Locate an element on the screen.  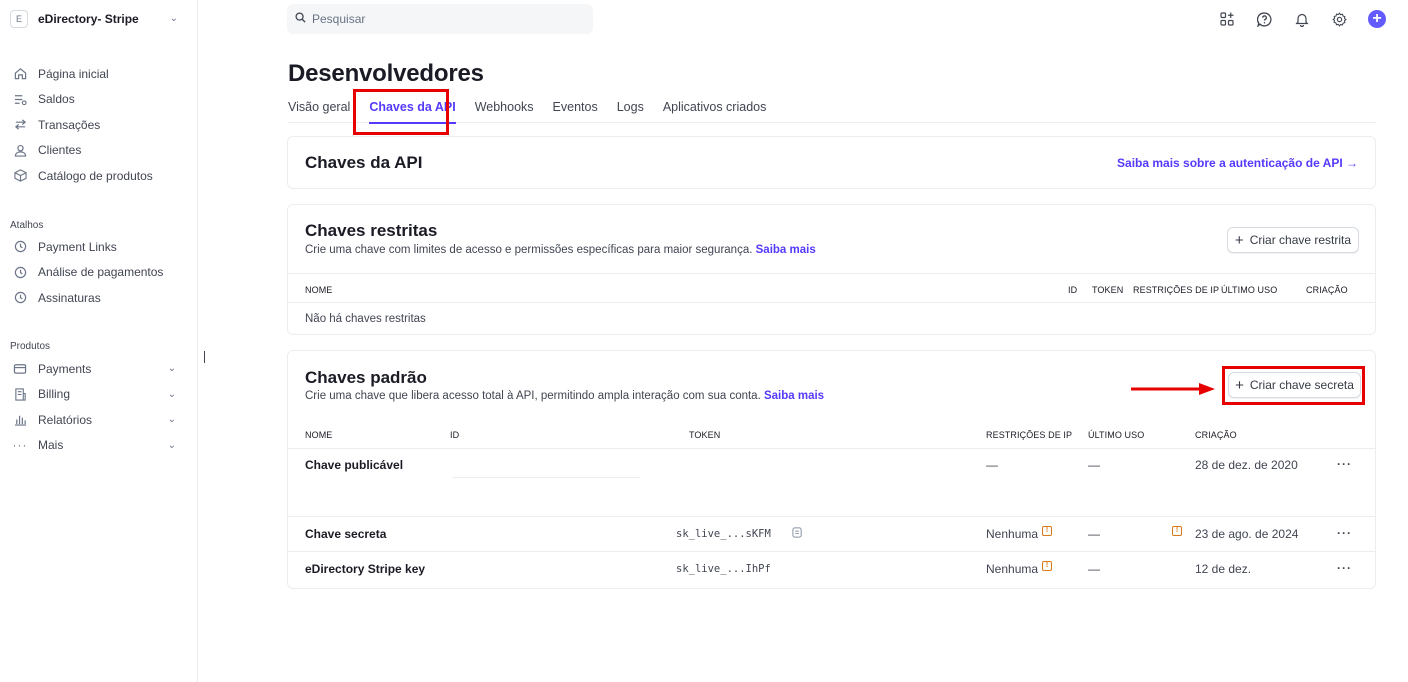
sidebar-item-label: Clientes is located at coordinates (60, 150).